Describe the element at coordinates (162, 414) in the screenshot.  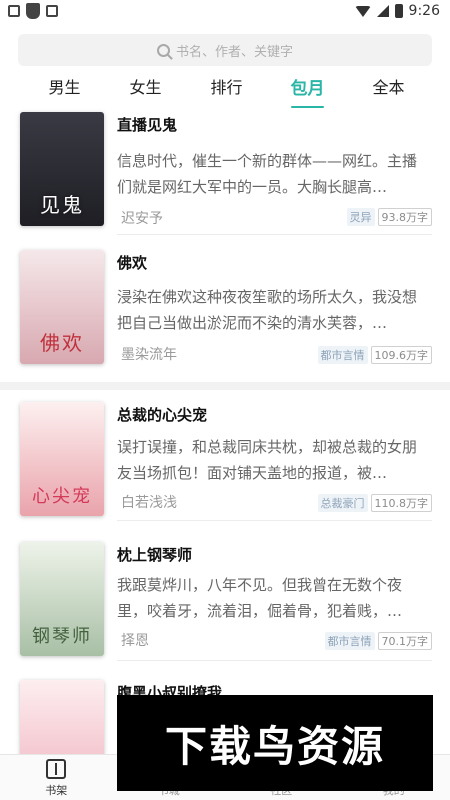
I see `book-title: 总裁的心尖宠` at that location.